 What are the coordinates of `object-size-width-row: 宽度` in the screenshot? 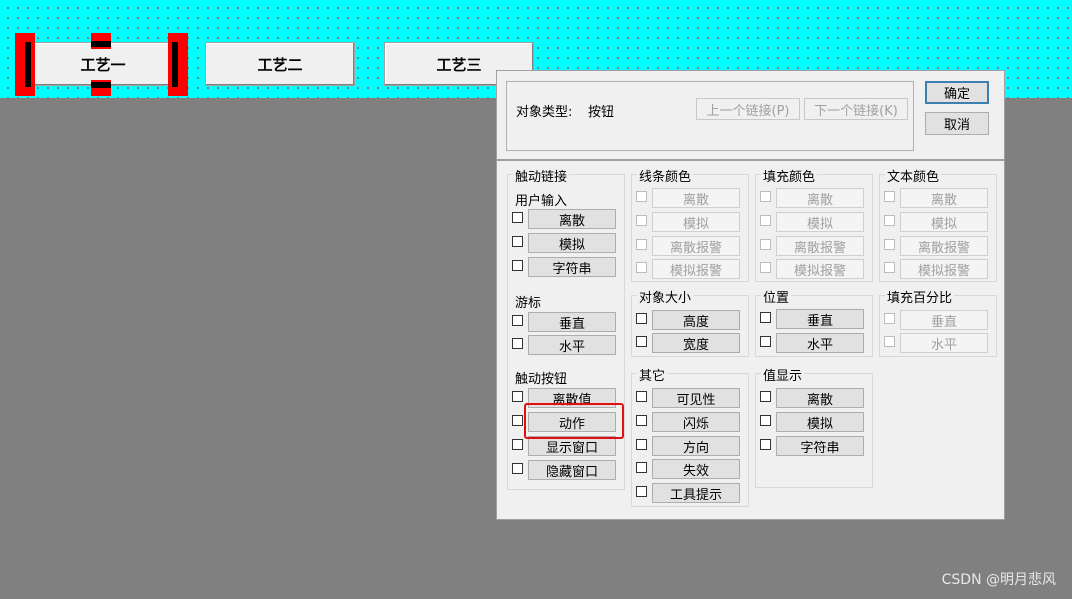 It's located at (691, 343).